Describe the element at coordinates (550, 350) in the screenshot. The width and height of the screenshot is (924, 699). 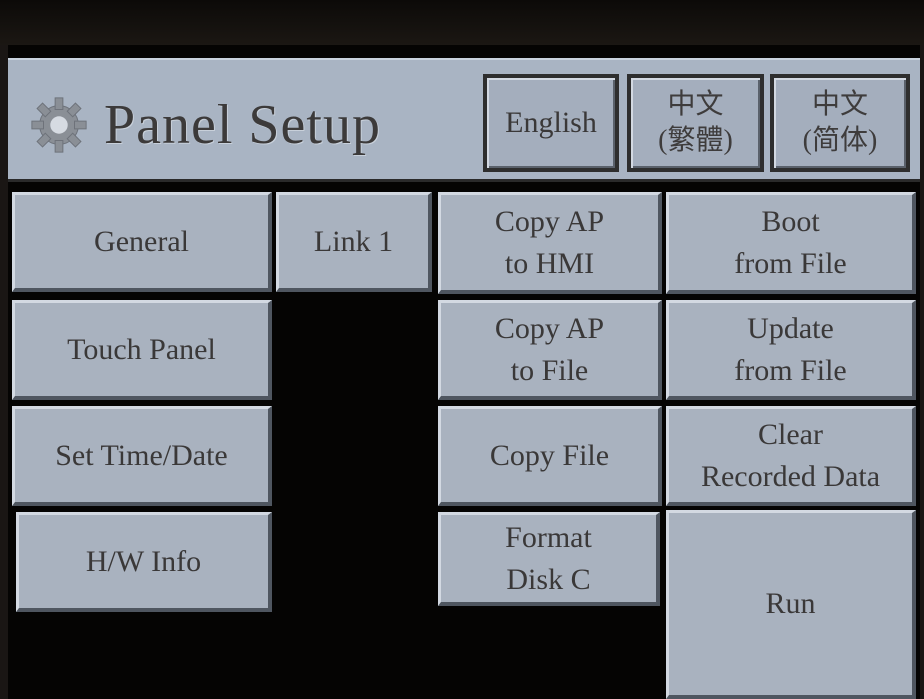
I see `copy-ap-to-file-button: Copy AP to File` at that location.